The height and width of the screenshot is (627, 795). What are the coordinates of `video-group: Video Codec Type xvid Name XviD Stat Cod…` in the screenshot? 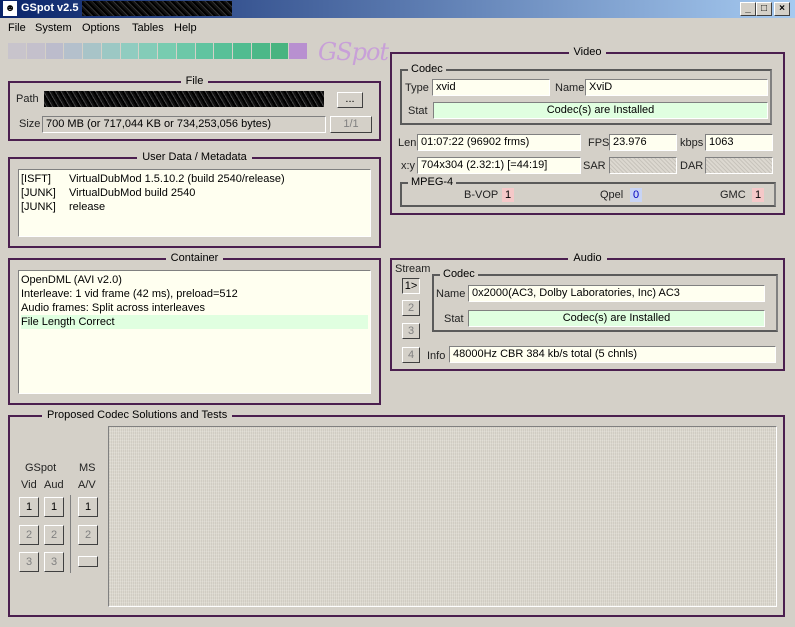 It's located at (587, 130).